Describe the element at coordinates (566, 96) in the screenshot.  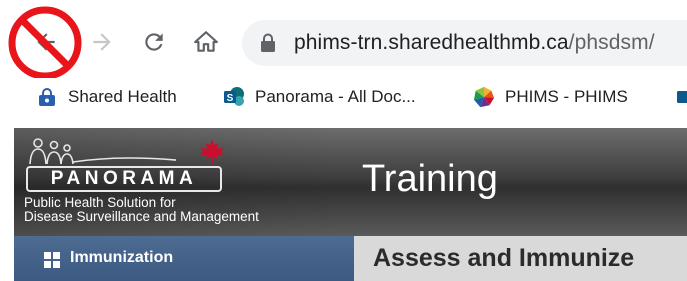
I see `bookmark-label: PHIMS - PHIMS` at that location.